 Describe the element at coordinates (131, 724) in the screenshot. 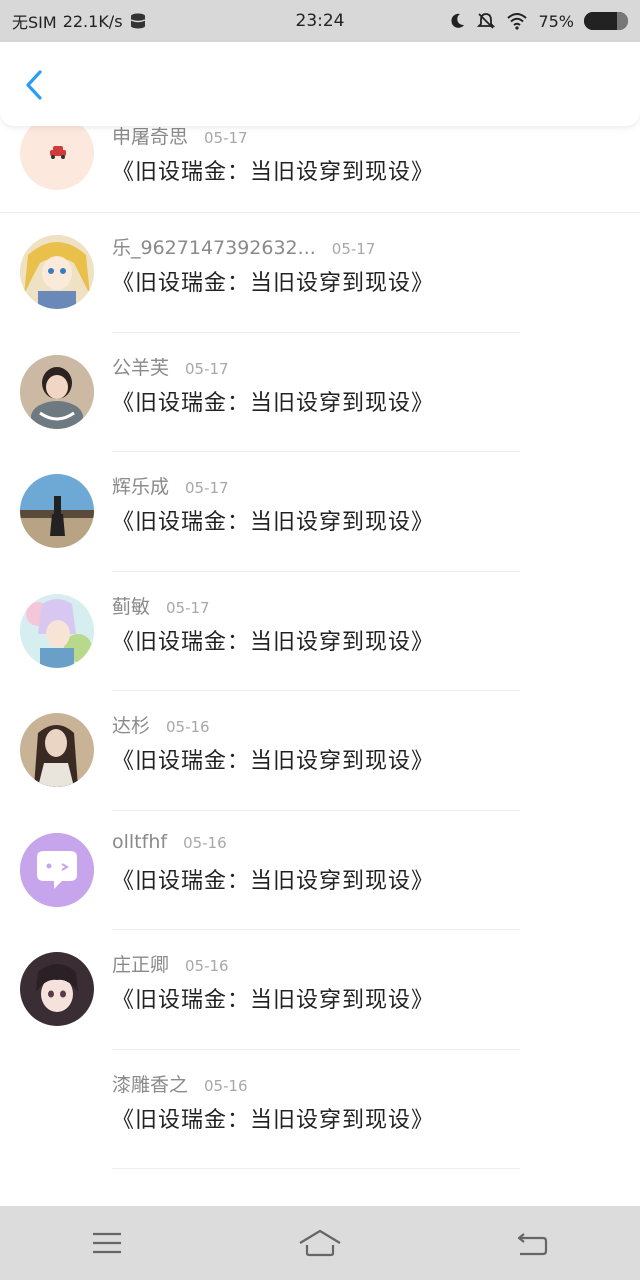

I see `user-name: 达杉` at that location.